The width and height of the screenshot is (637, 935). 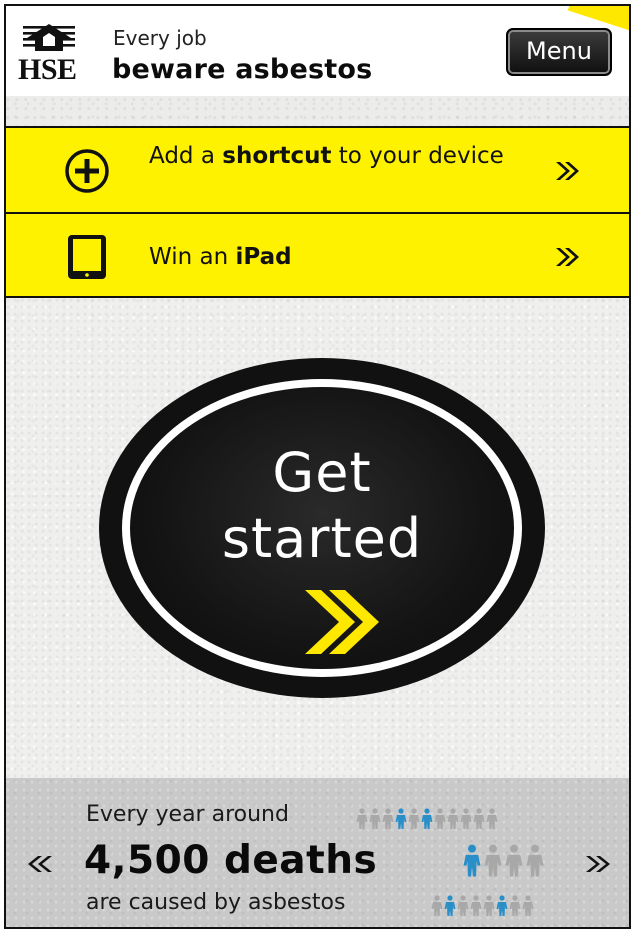 I want to click on stat-headline: 4,500 deaths, so click(x=231, y=860).